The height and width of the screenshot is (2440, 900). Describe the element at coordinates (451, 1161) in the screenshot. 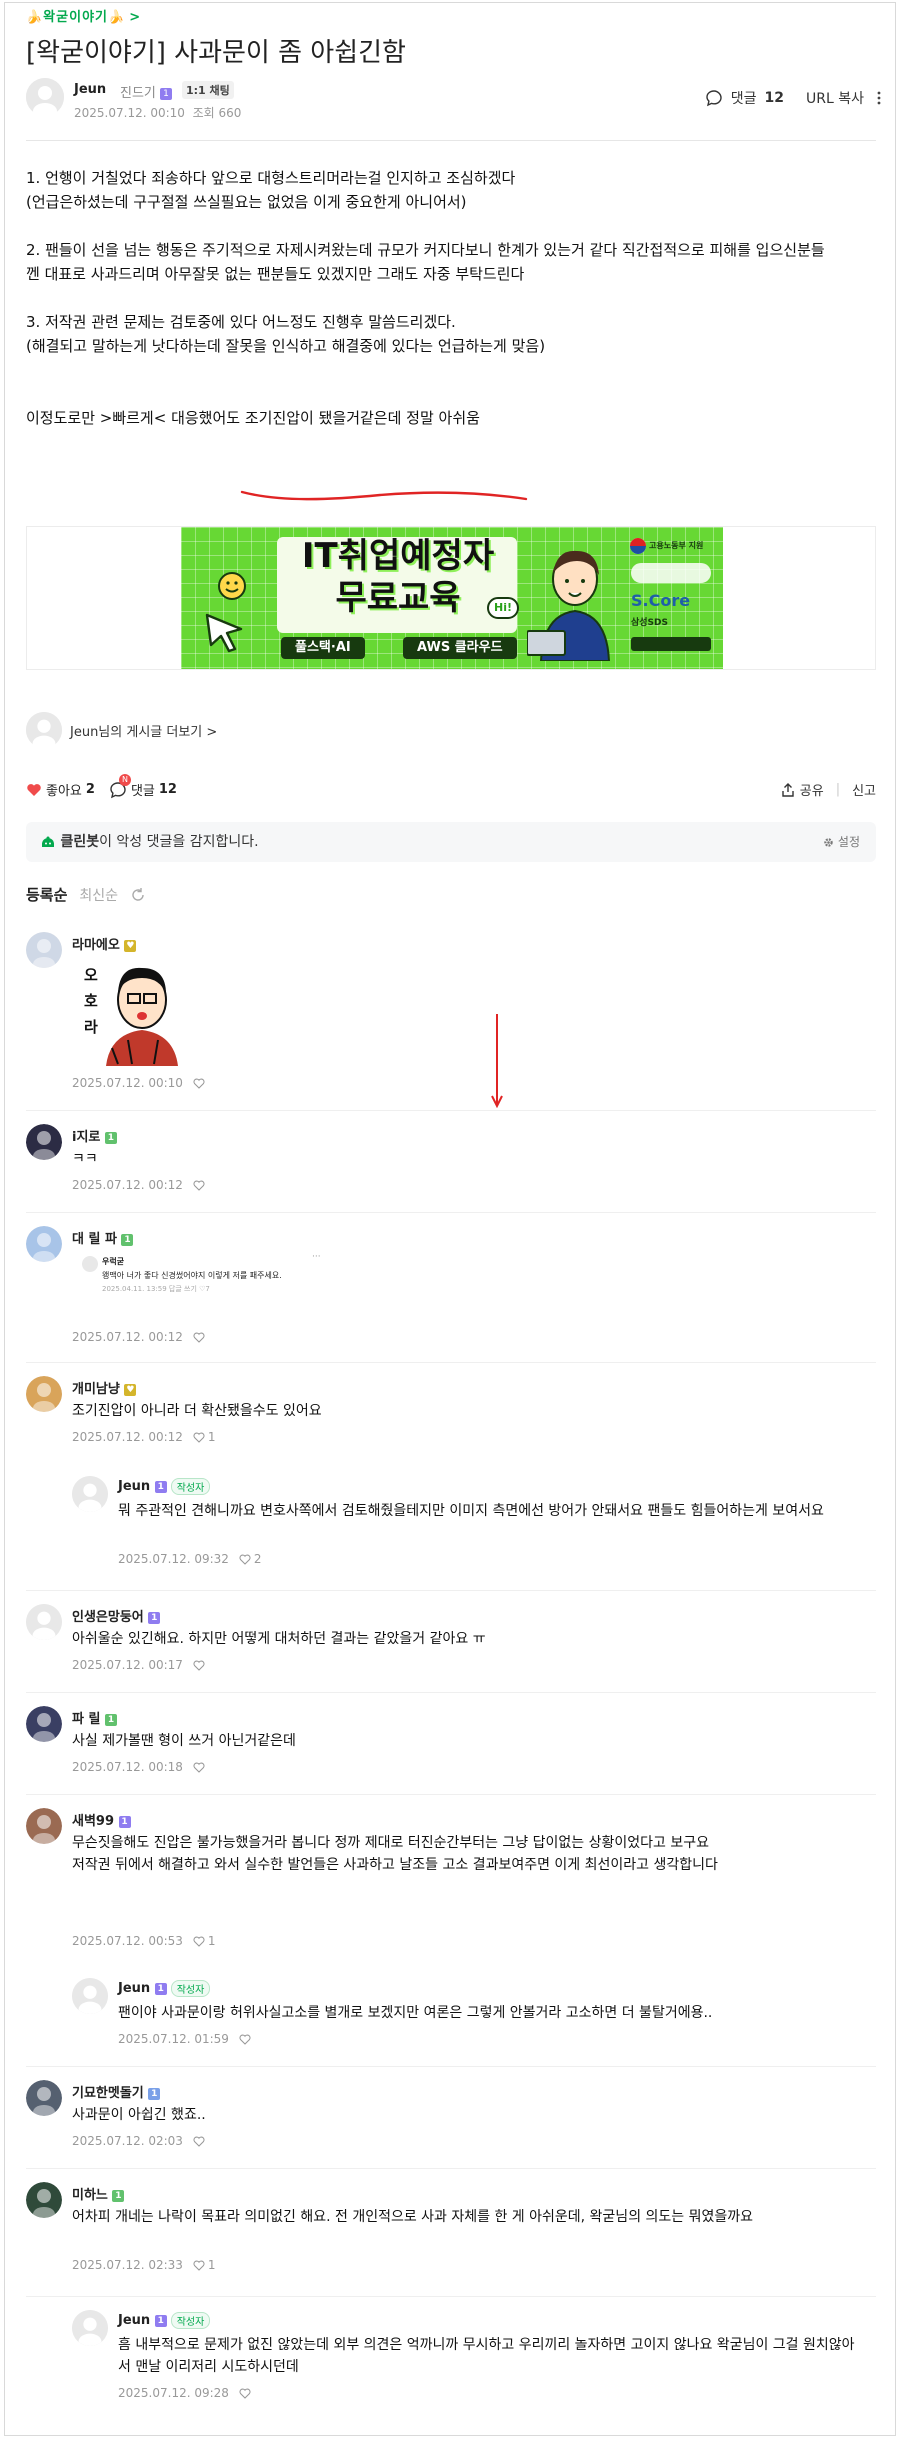

I see `comment-item: i지로 1 ㅋㅋ 2025.07.12. 00:12` at that location.